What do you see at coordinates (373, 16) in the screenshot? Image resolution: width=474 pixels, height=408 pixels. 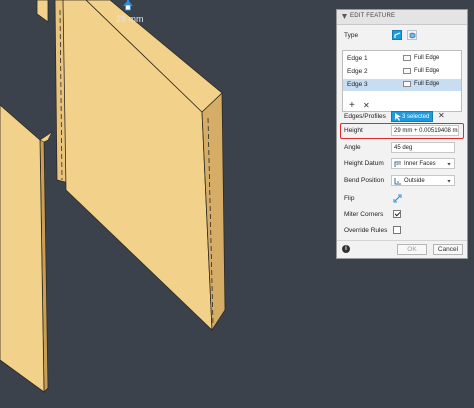 I see `dialog-title: EDIT FEATURE` at bounding box center [373, 16].